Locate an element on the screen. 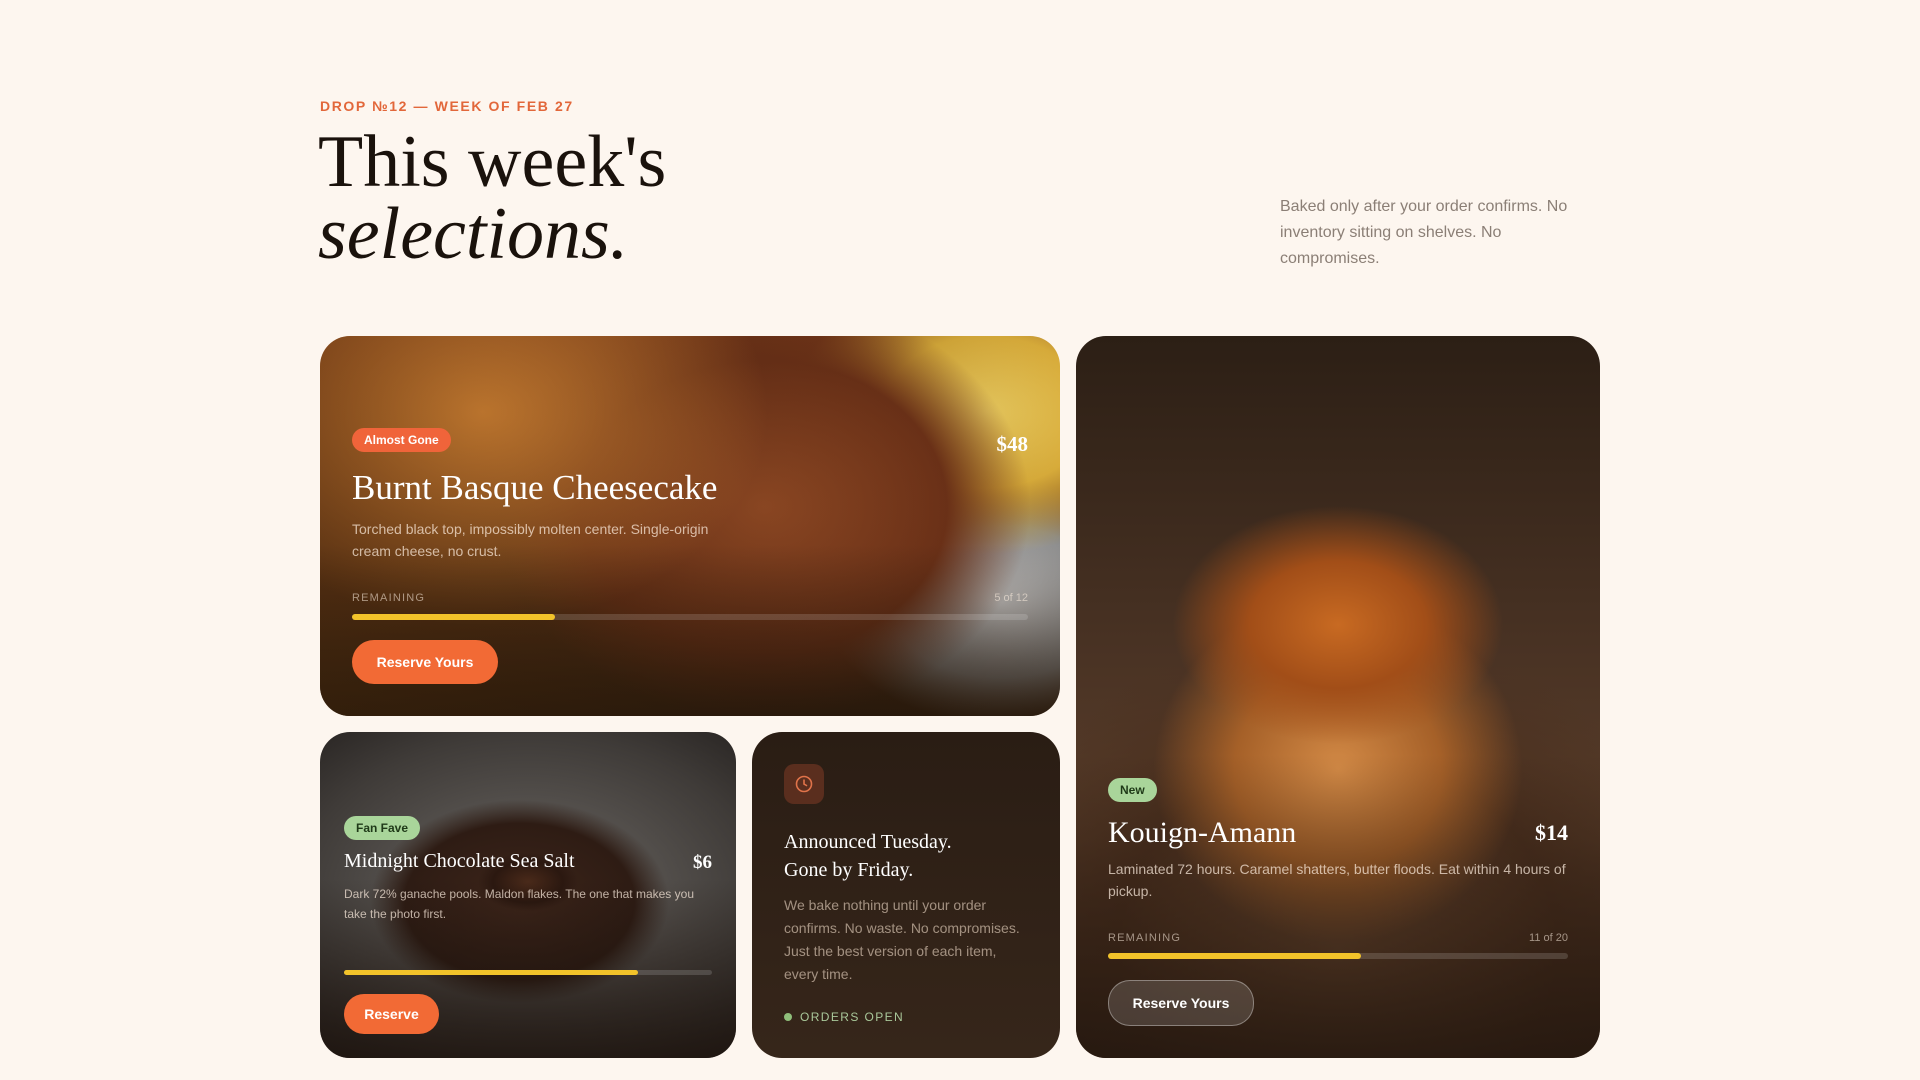  status-label: ORDERS OPEN is located at coordinates (852, 1017).